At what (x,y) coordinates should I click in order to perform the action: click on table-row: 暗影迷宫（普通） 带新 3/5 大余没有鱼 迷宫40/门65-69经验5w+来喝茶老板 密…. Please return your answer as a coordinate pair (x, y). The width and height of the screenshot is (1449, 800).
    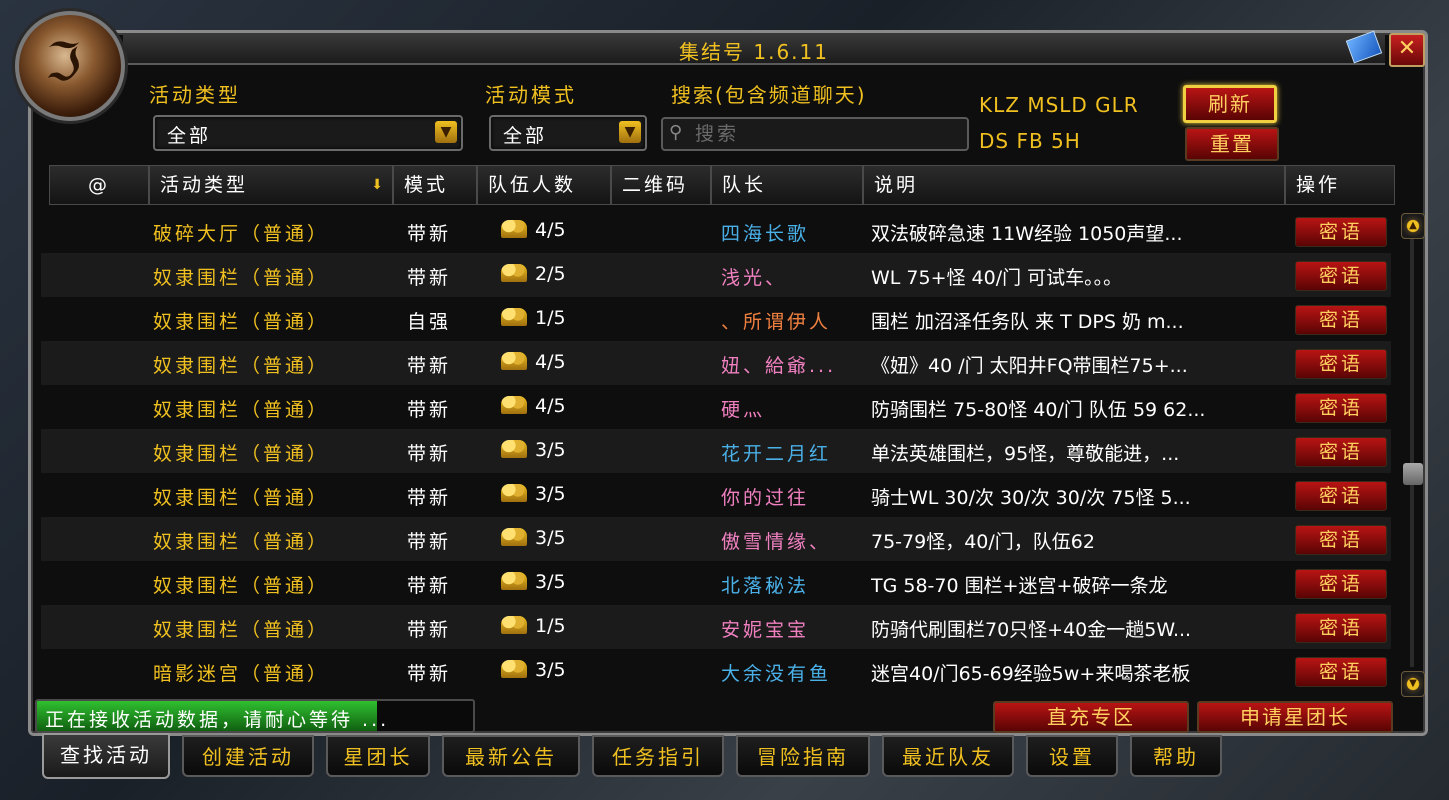
    Looking at the image, I should click on (716, 671).